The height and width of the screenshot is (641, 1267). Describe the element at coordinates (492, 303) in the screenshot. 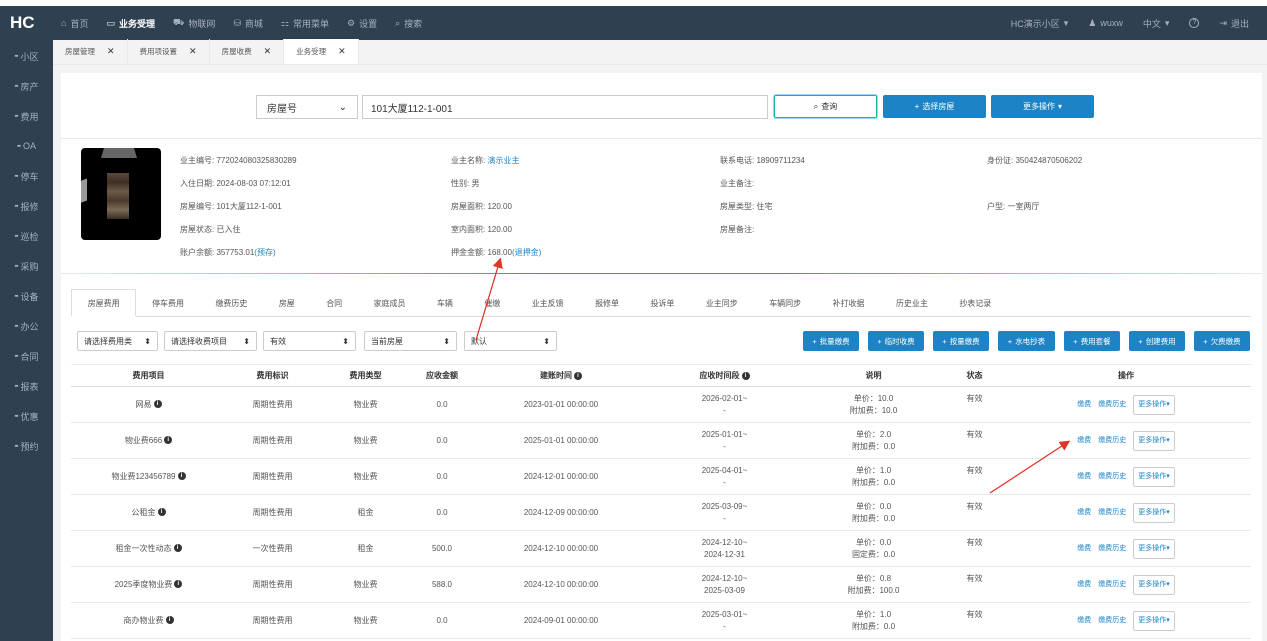

I see `subtab-collection: 催缴` at that location.